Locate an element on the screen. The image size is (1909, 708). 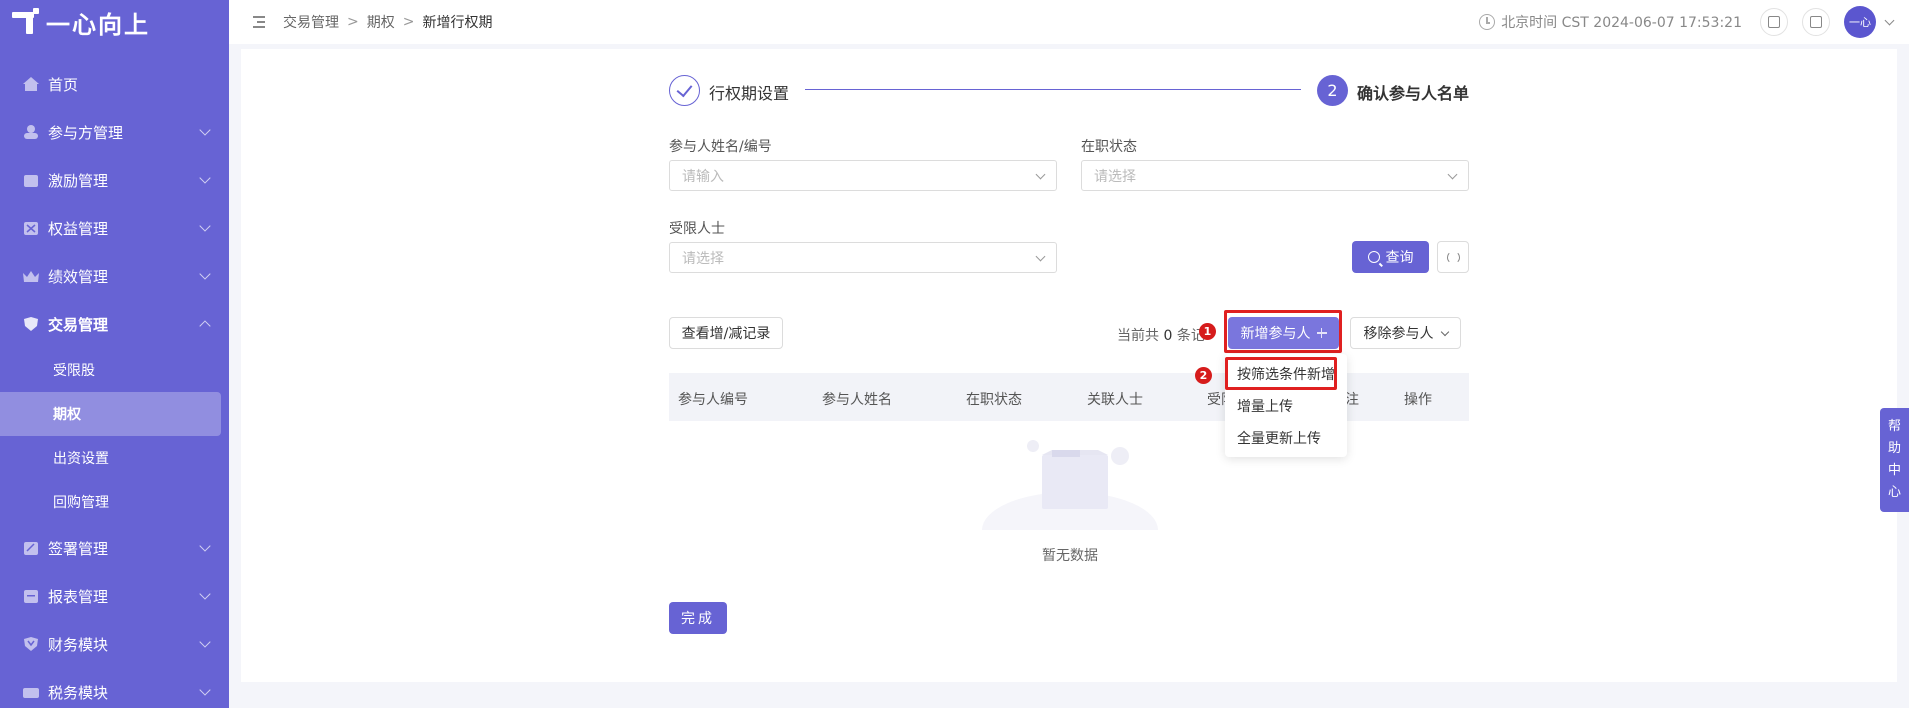
column-header: 注 is located at coordinates (1352, 400).